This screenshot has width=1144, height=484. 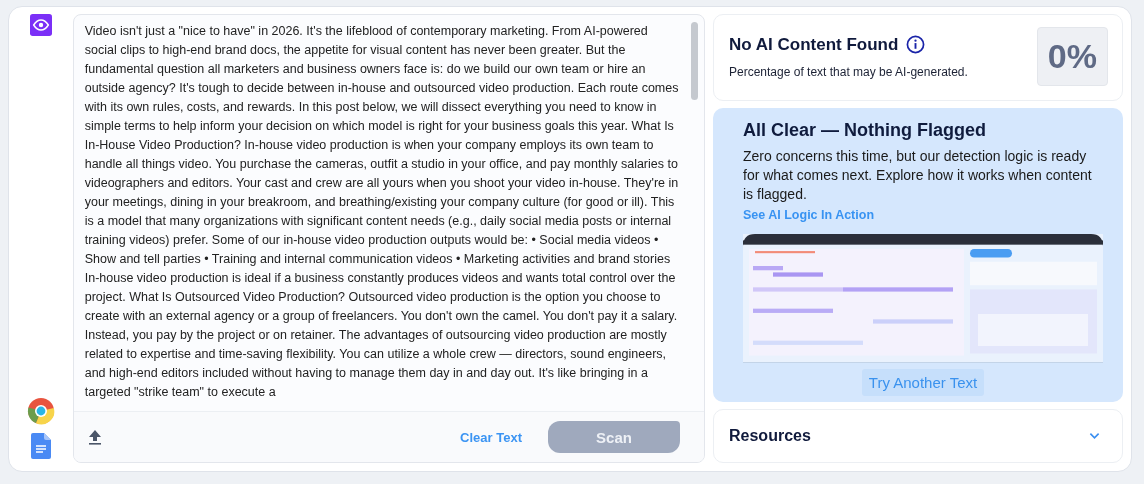 I want to click on logic-link: See AI Logic In Action, so click(x=923, y=215).